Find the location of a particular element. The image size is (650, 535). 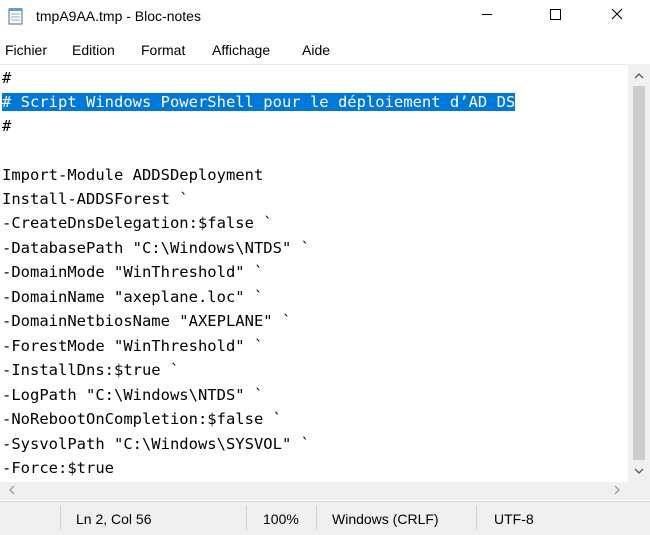

scroll-down-button is located at coordinates (639, 471).